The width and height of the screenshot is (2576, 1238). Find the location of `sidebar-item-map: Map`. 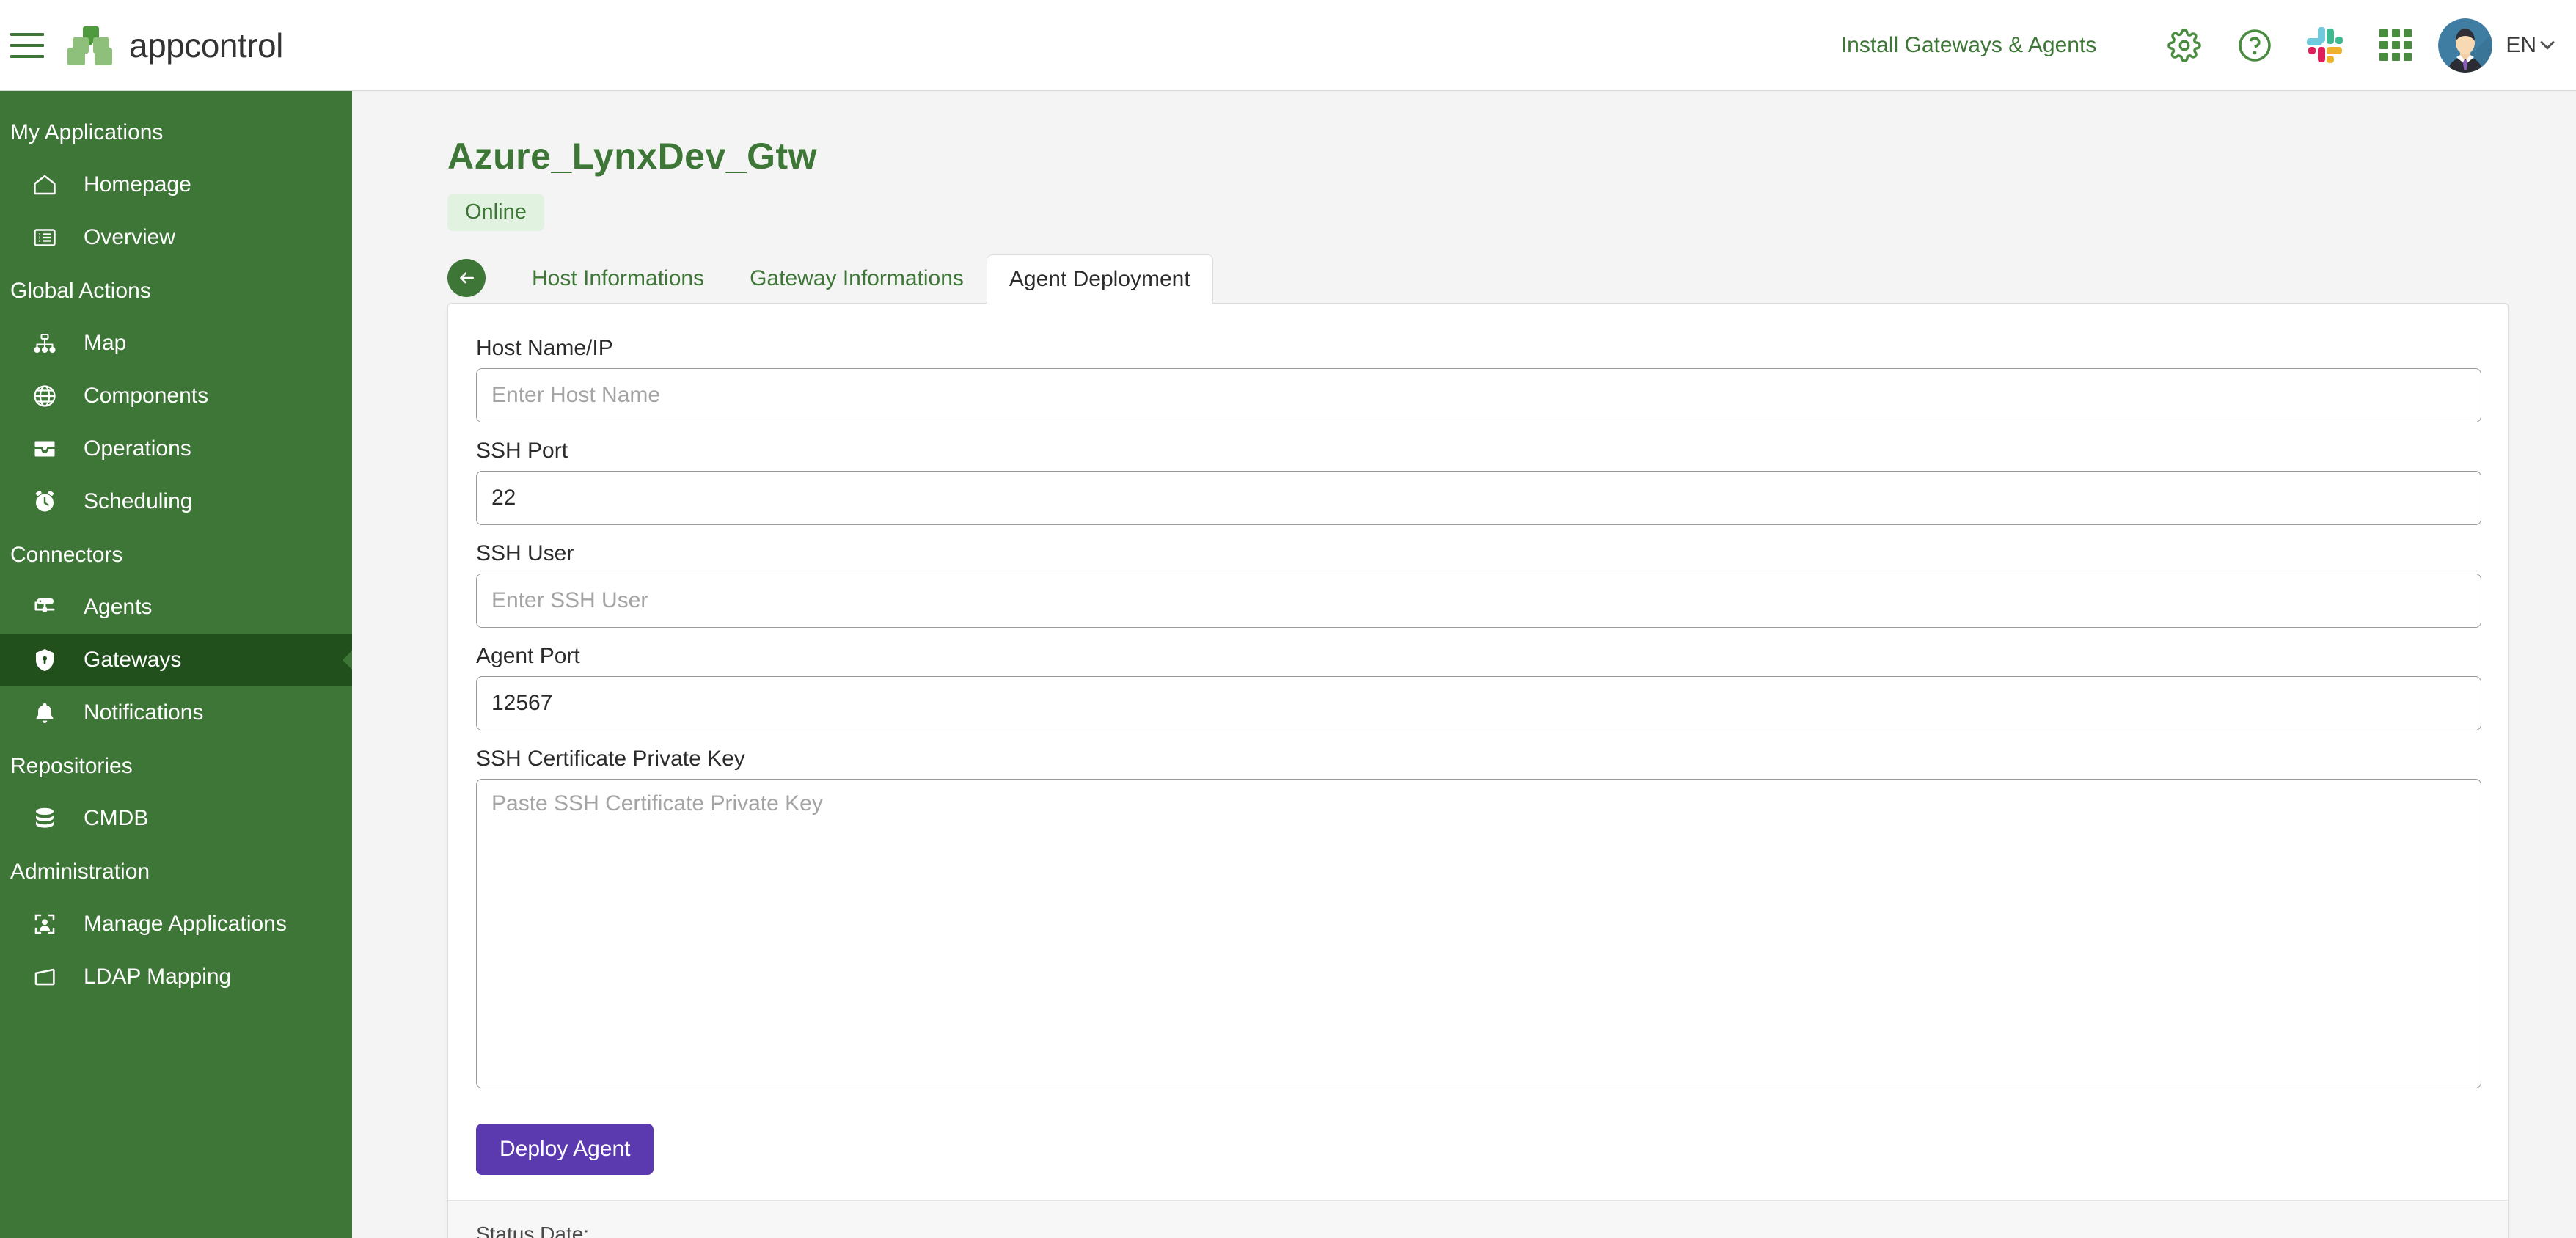

sidebar-item-map: Map is located at coordinates (176, 343).